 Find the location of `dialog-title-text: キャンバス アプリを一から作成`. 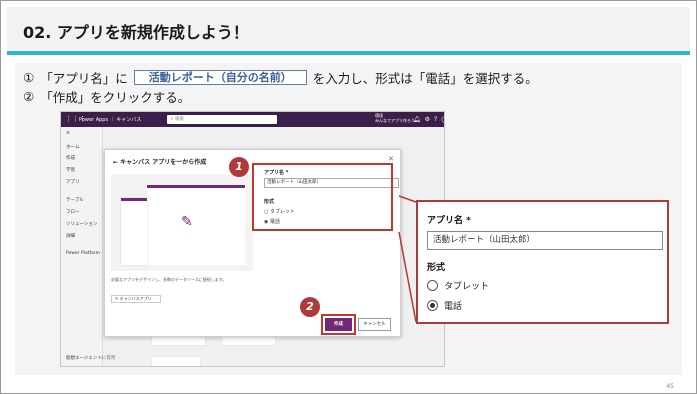

dialog-title-text: キャンバス アプリを一から作成 is located at coordinates (163, 162).